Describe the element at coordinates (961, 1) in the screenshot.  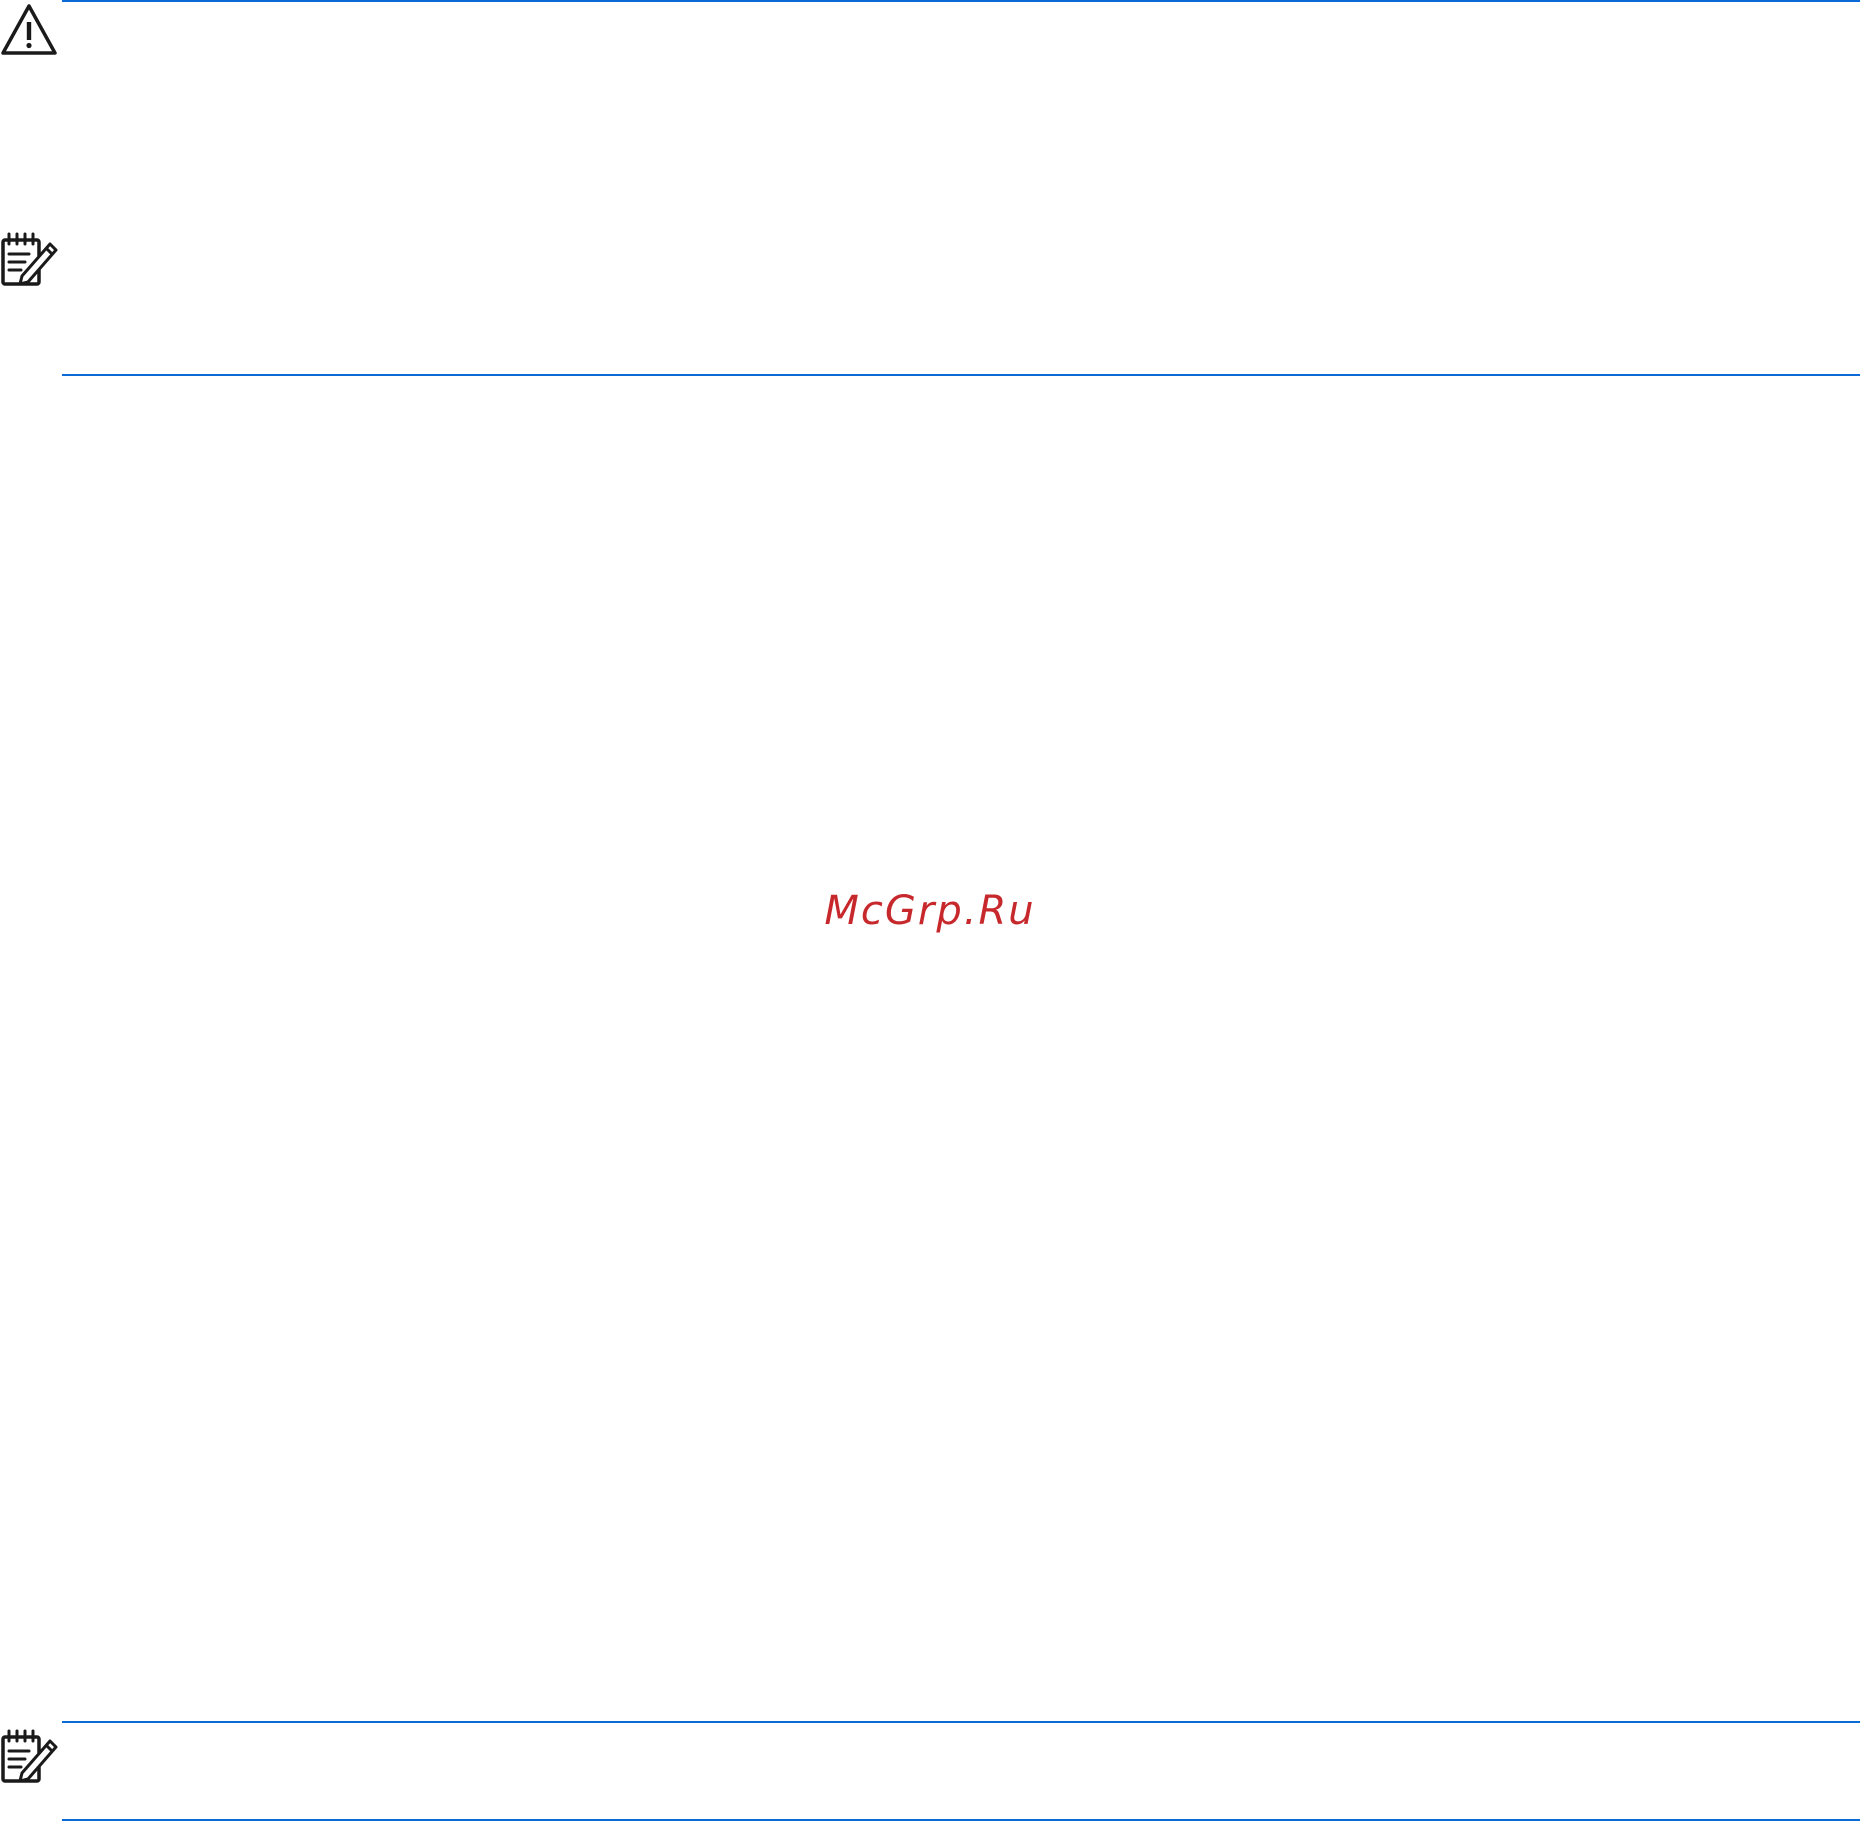
I see `warning-top-rule` at that location.